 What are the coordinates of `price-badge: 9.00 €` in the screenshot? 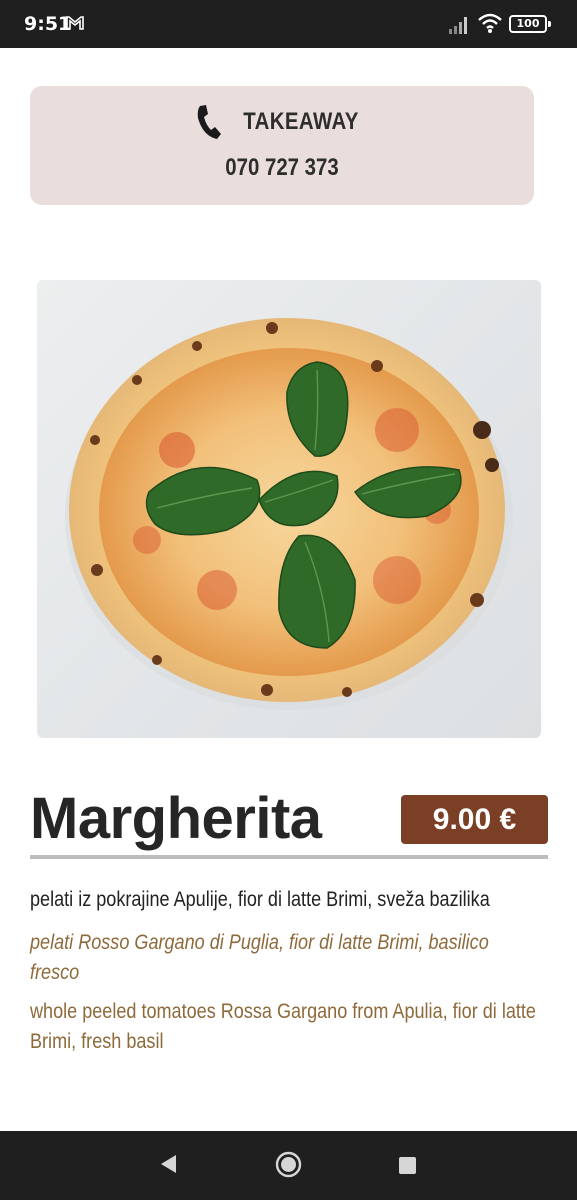 It's located at (474, 819).